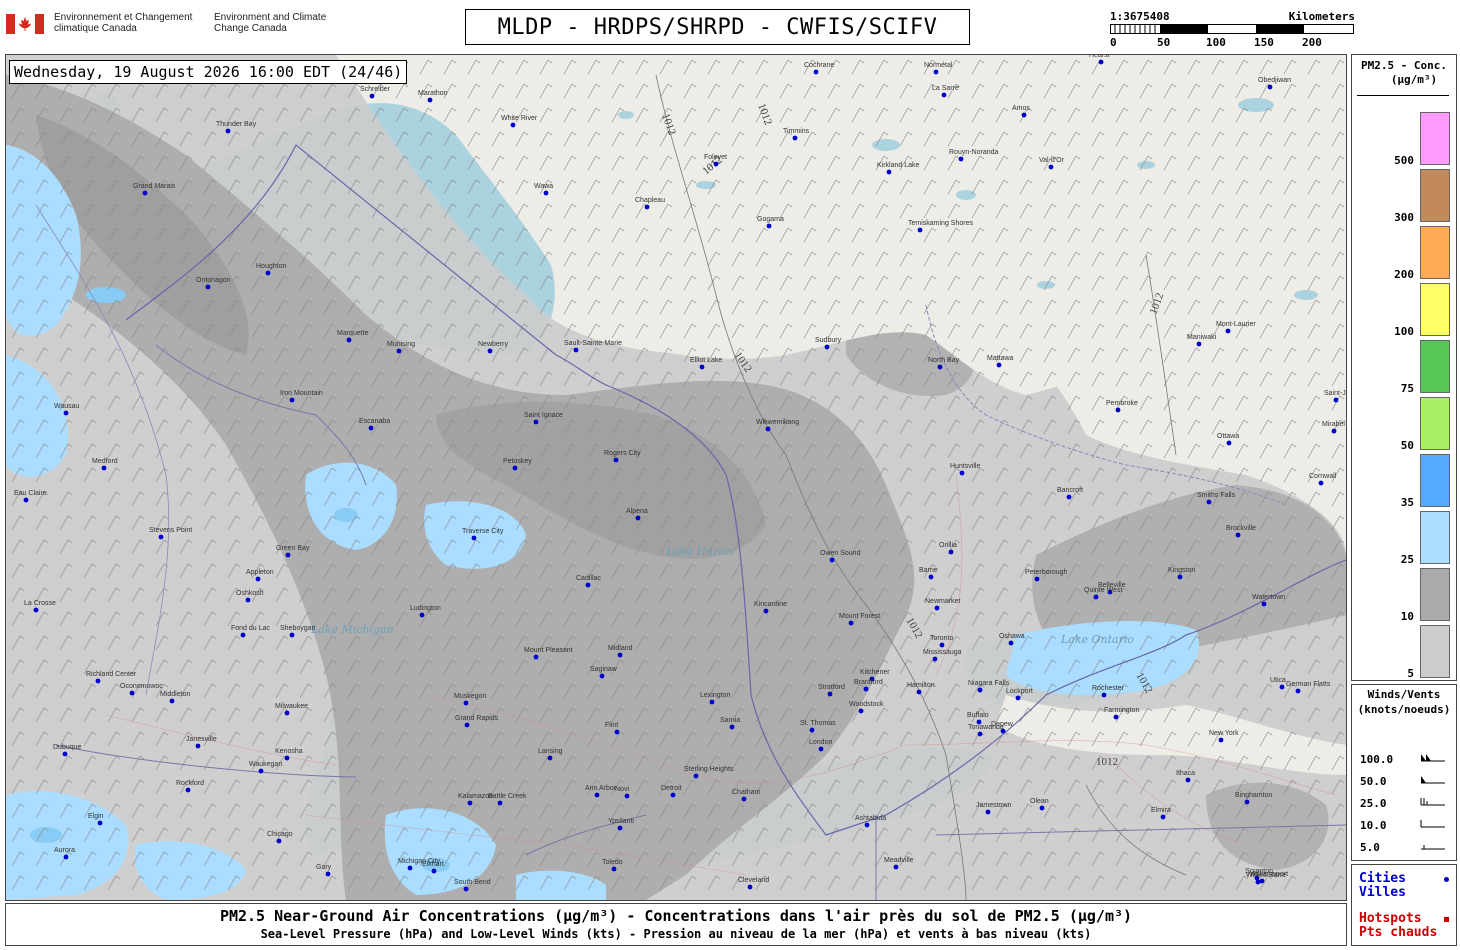 The width and height of the screenshot is (1460, 950). Describe the element at coordinates (175, 694) in the screenshot. I see `city-label: Middleton` at that location.